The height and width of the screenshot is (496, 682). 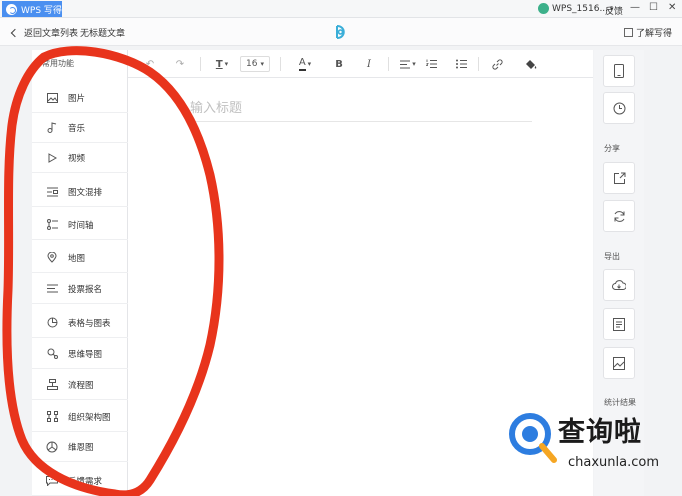 I want to click on tool-timeline: 时间轴, so click(x=80, y=225).